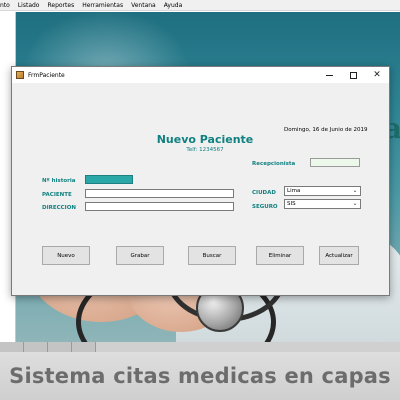  I want to click on ciudad-value: Lima, so click(294, 191).